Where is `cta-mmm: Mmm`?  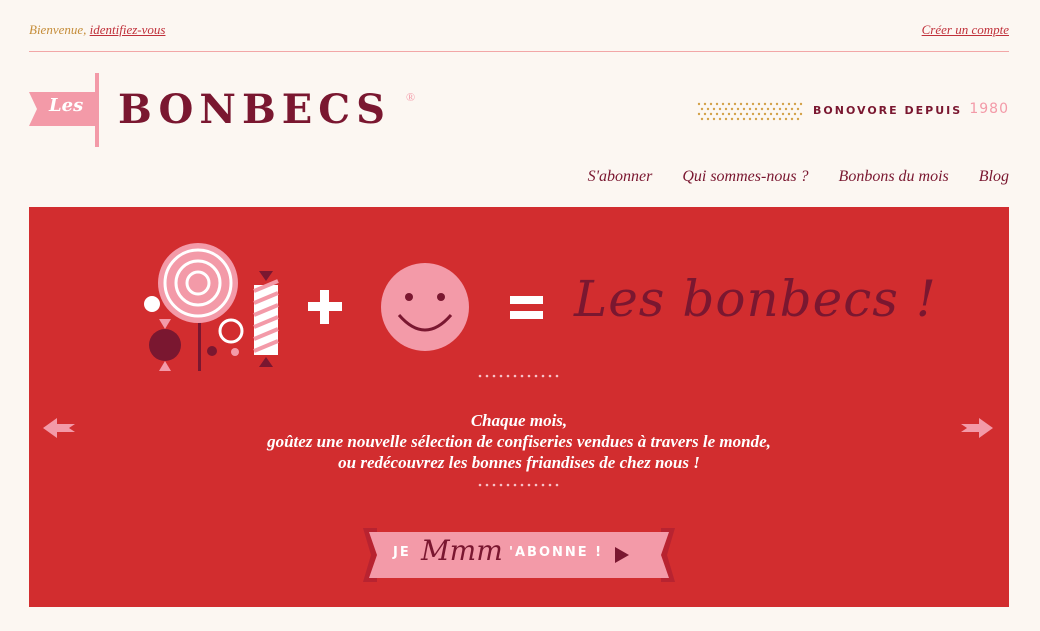 cta-mmm: Mmm is located at coordinates (462, 550).